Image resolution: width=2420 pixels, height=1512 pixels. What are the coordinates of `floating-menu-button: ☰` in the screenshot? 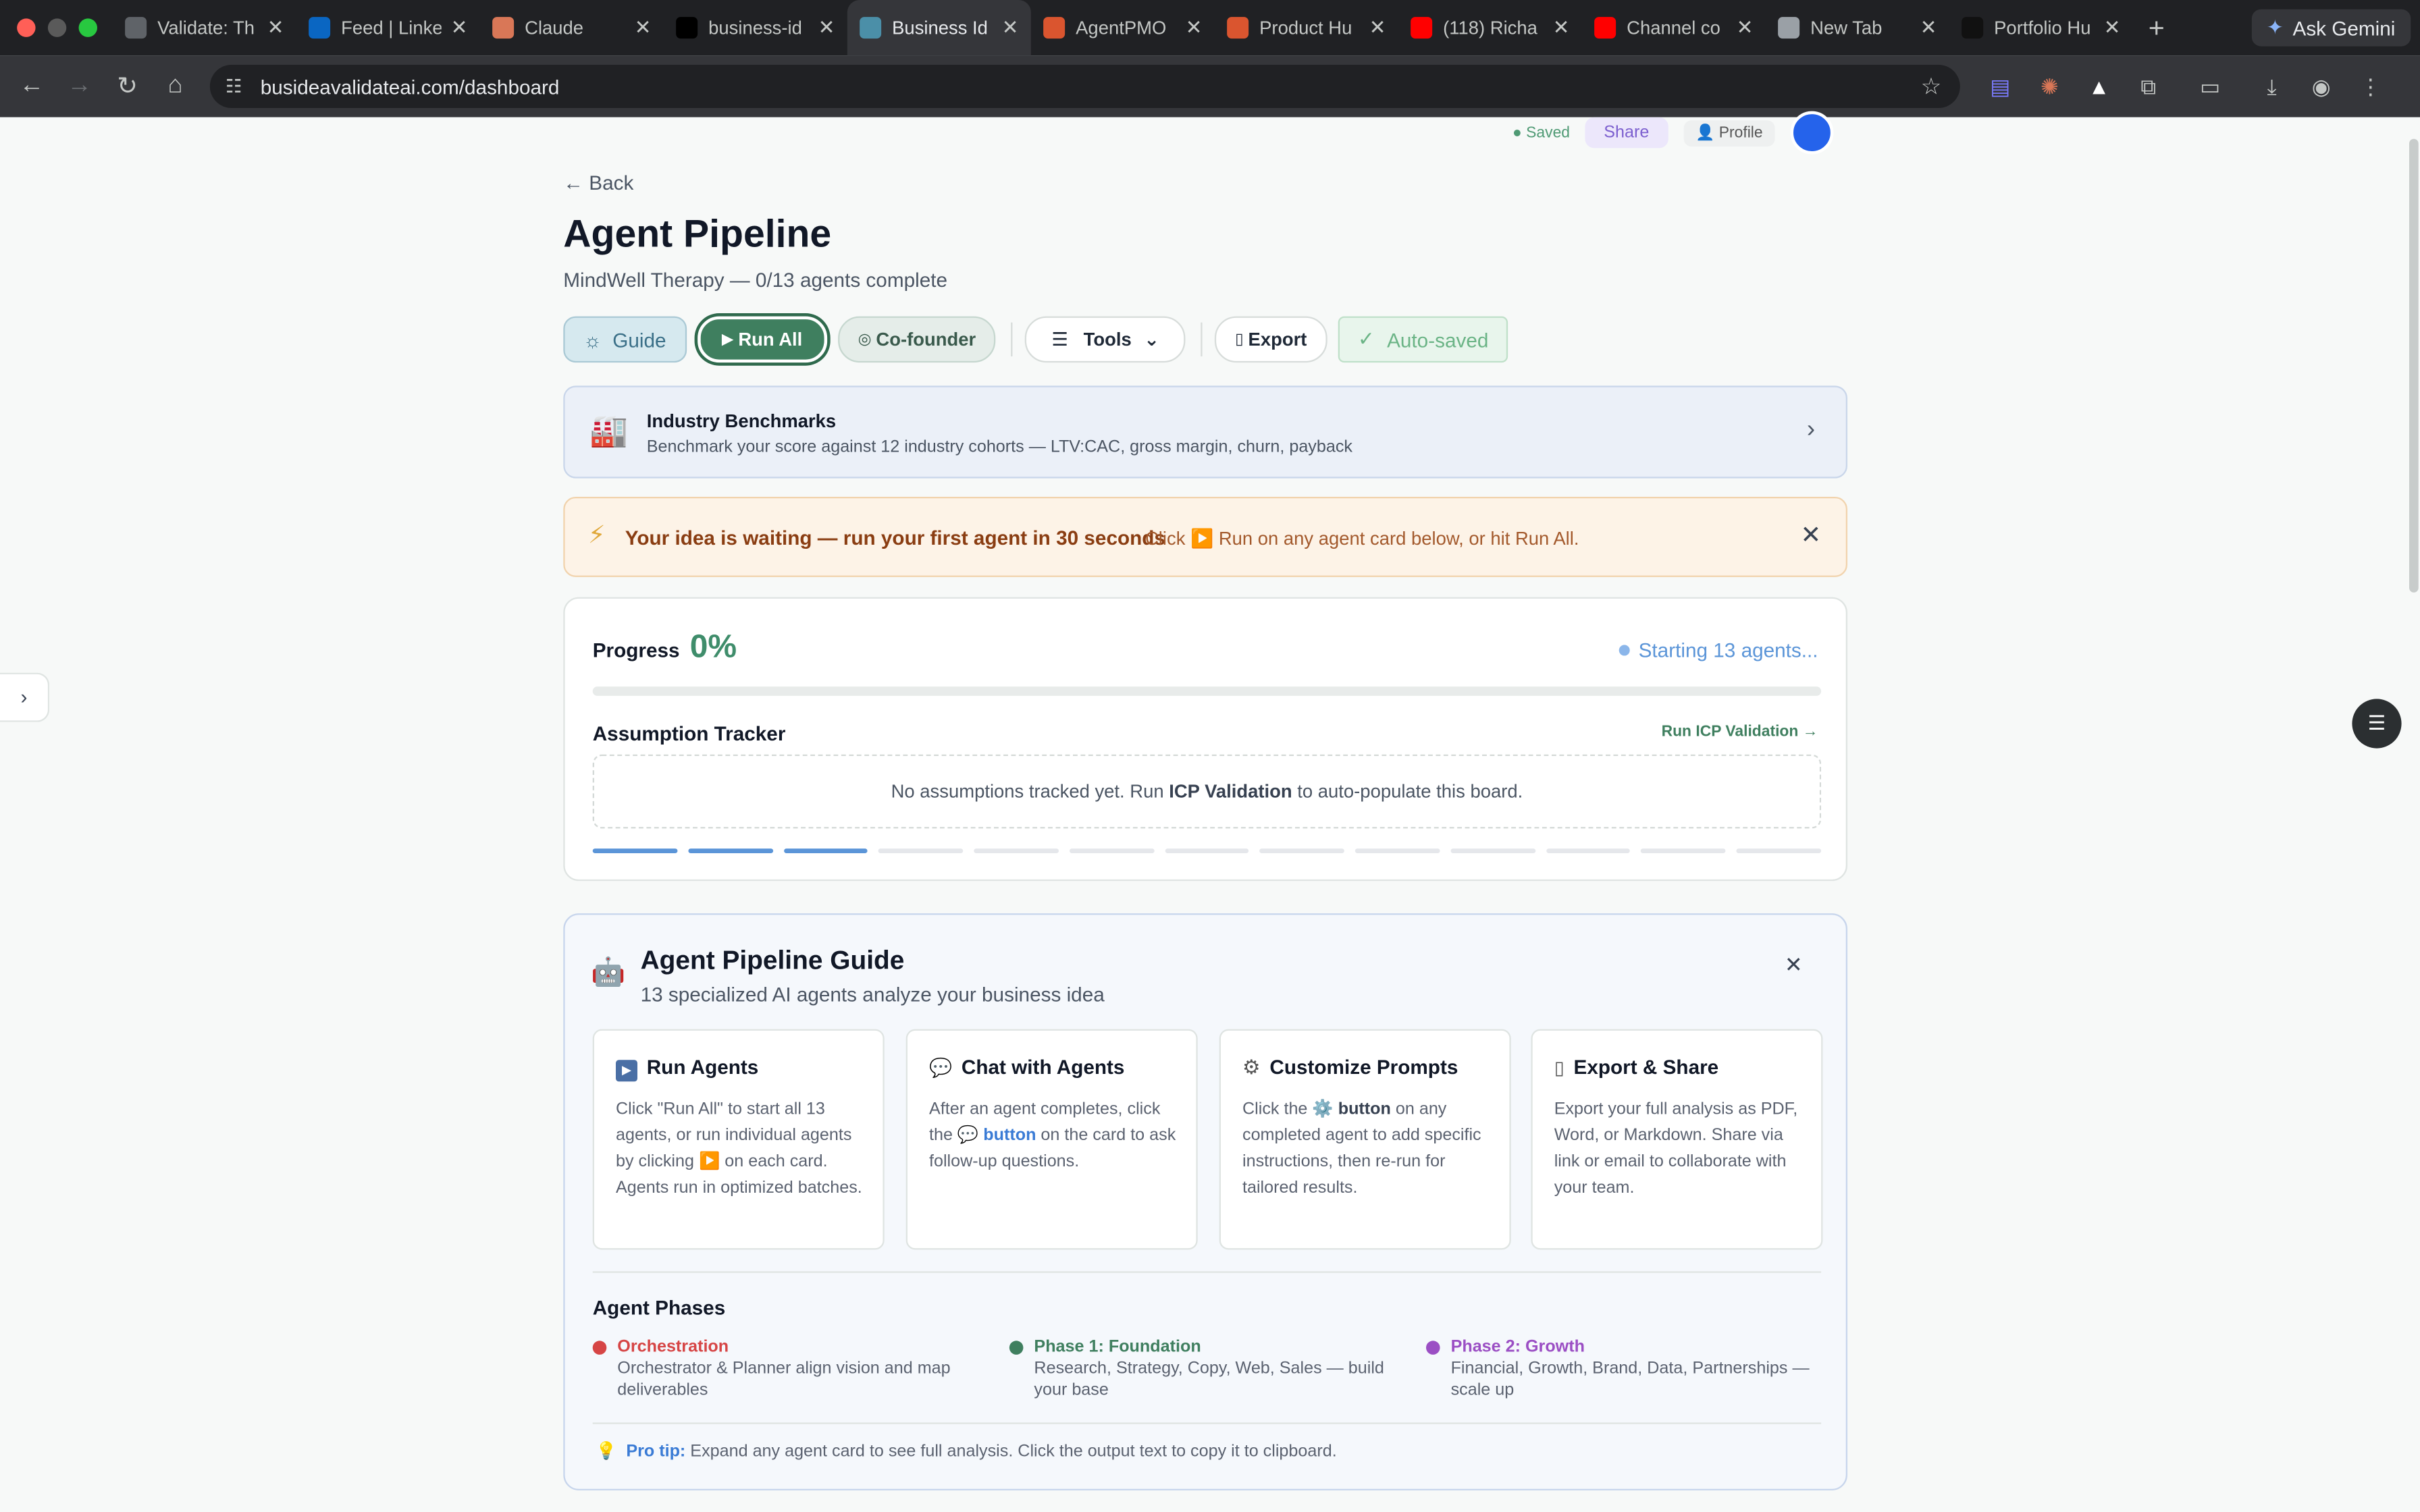 It's located at (2377, 724).